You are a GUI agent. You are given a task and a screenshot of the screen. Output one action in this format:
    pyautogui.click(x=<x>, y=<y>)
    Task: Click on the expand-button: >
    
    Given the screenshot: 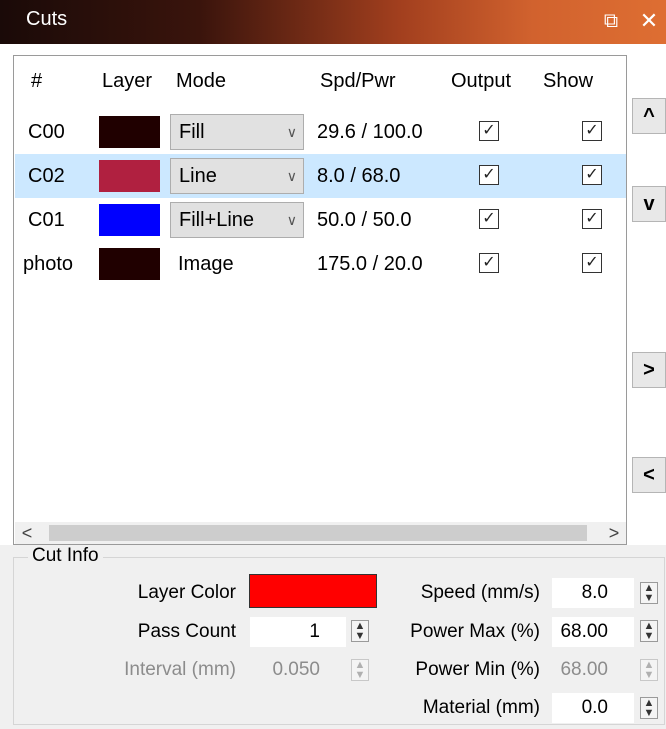 What is the action you would take?
    pyautogui.click(x=649, y=370)
    